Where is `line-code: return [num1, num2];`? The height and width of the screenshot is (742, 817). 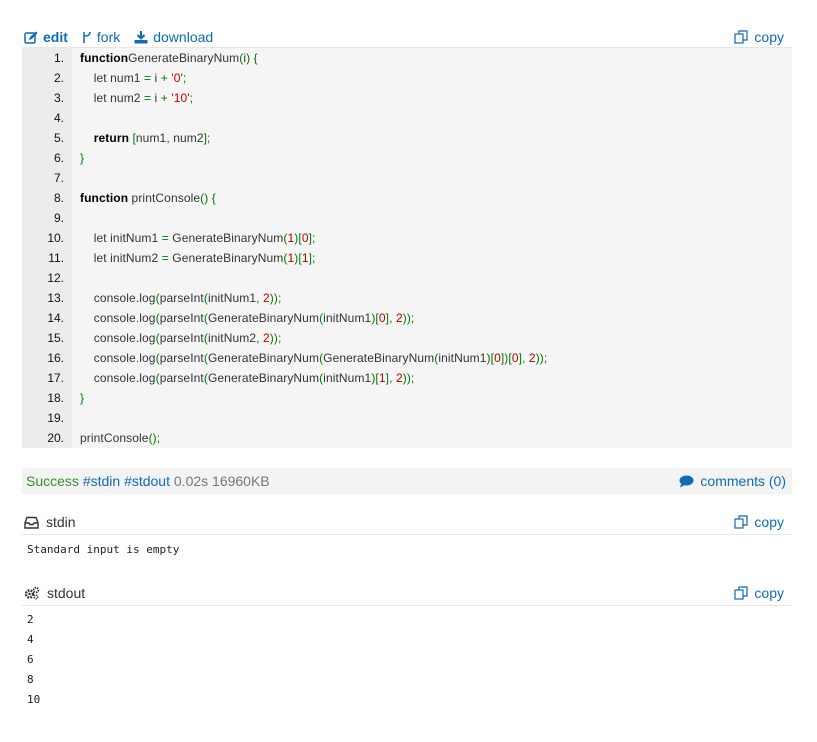 line-code: return [num1, num2]; is located at coordinates (152, 138).